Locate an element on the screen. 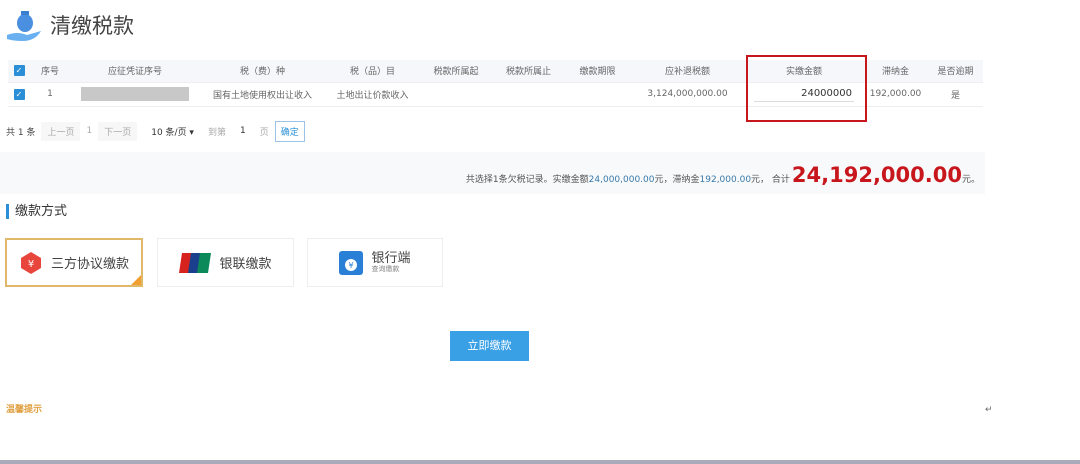  method-sublabel: 查询缴款 is located at coordinates (385, 268).